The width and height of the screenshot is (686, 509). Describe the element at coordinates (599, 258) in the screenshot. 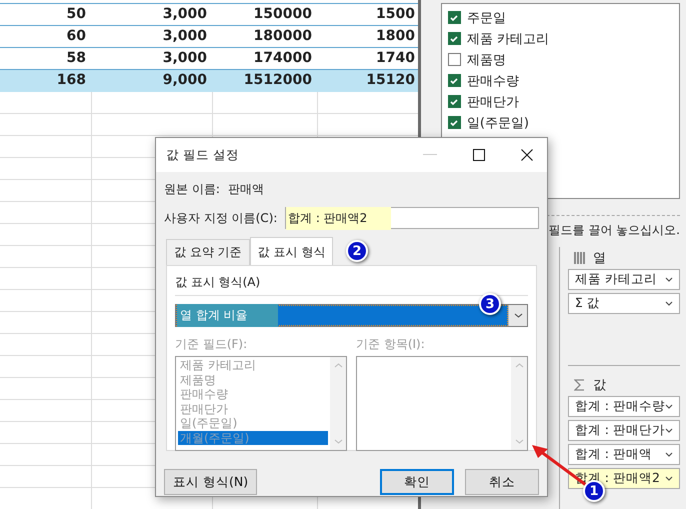

I see `area-title: 열` at that location.